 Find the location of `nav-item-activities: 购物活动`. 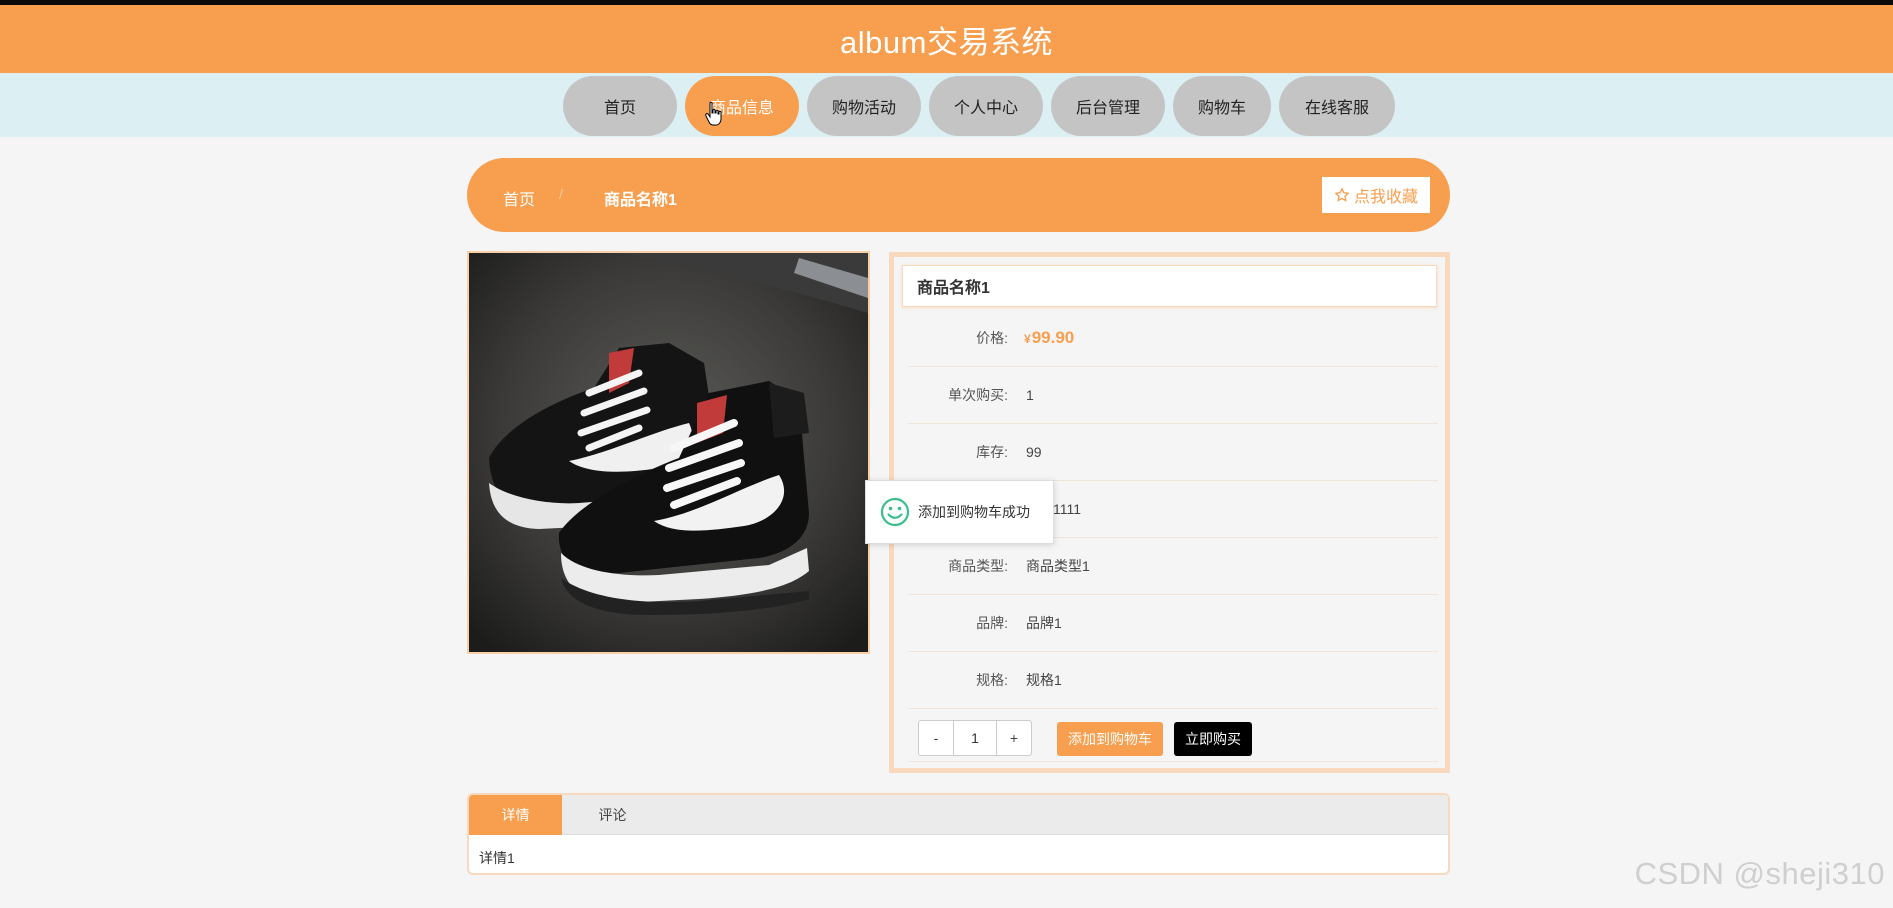

nav-item-activities: 购物活动 is located at coordinates (864, 106).